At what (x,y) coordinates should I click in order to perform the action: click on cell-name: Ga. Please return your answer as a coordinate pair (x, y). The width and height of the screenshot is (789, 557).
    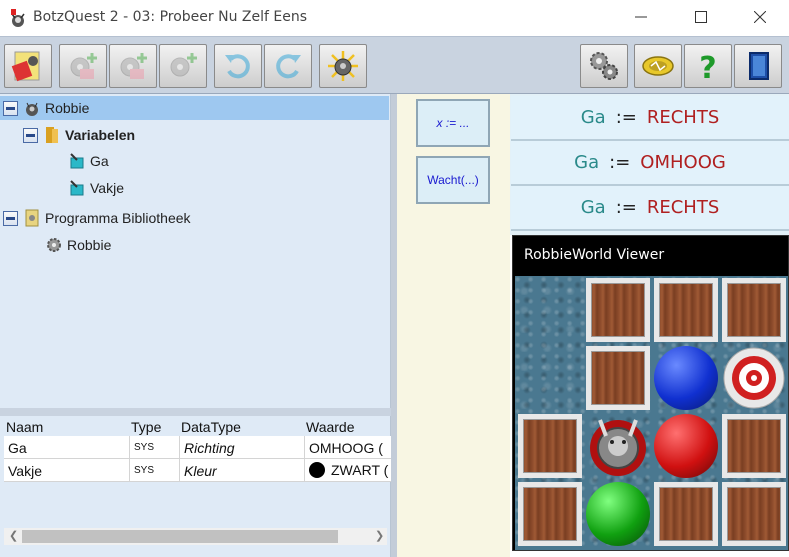
    Looking at the image, I should click on (17, 448).